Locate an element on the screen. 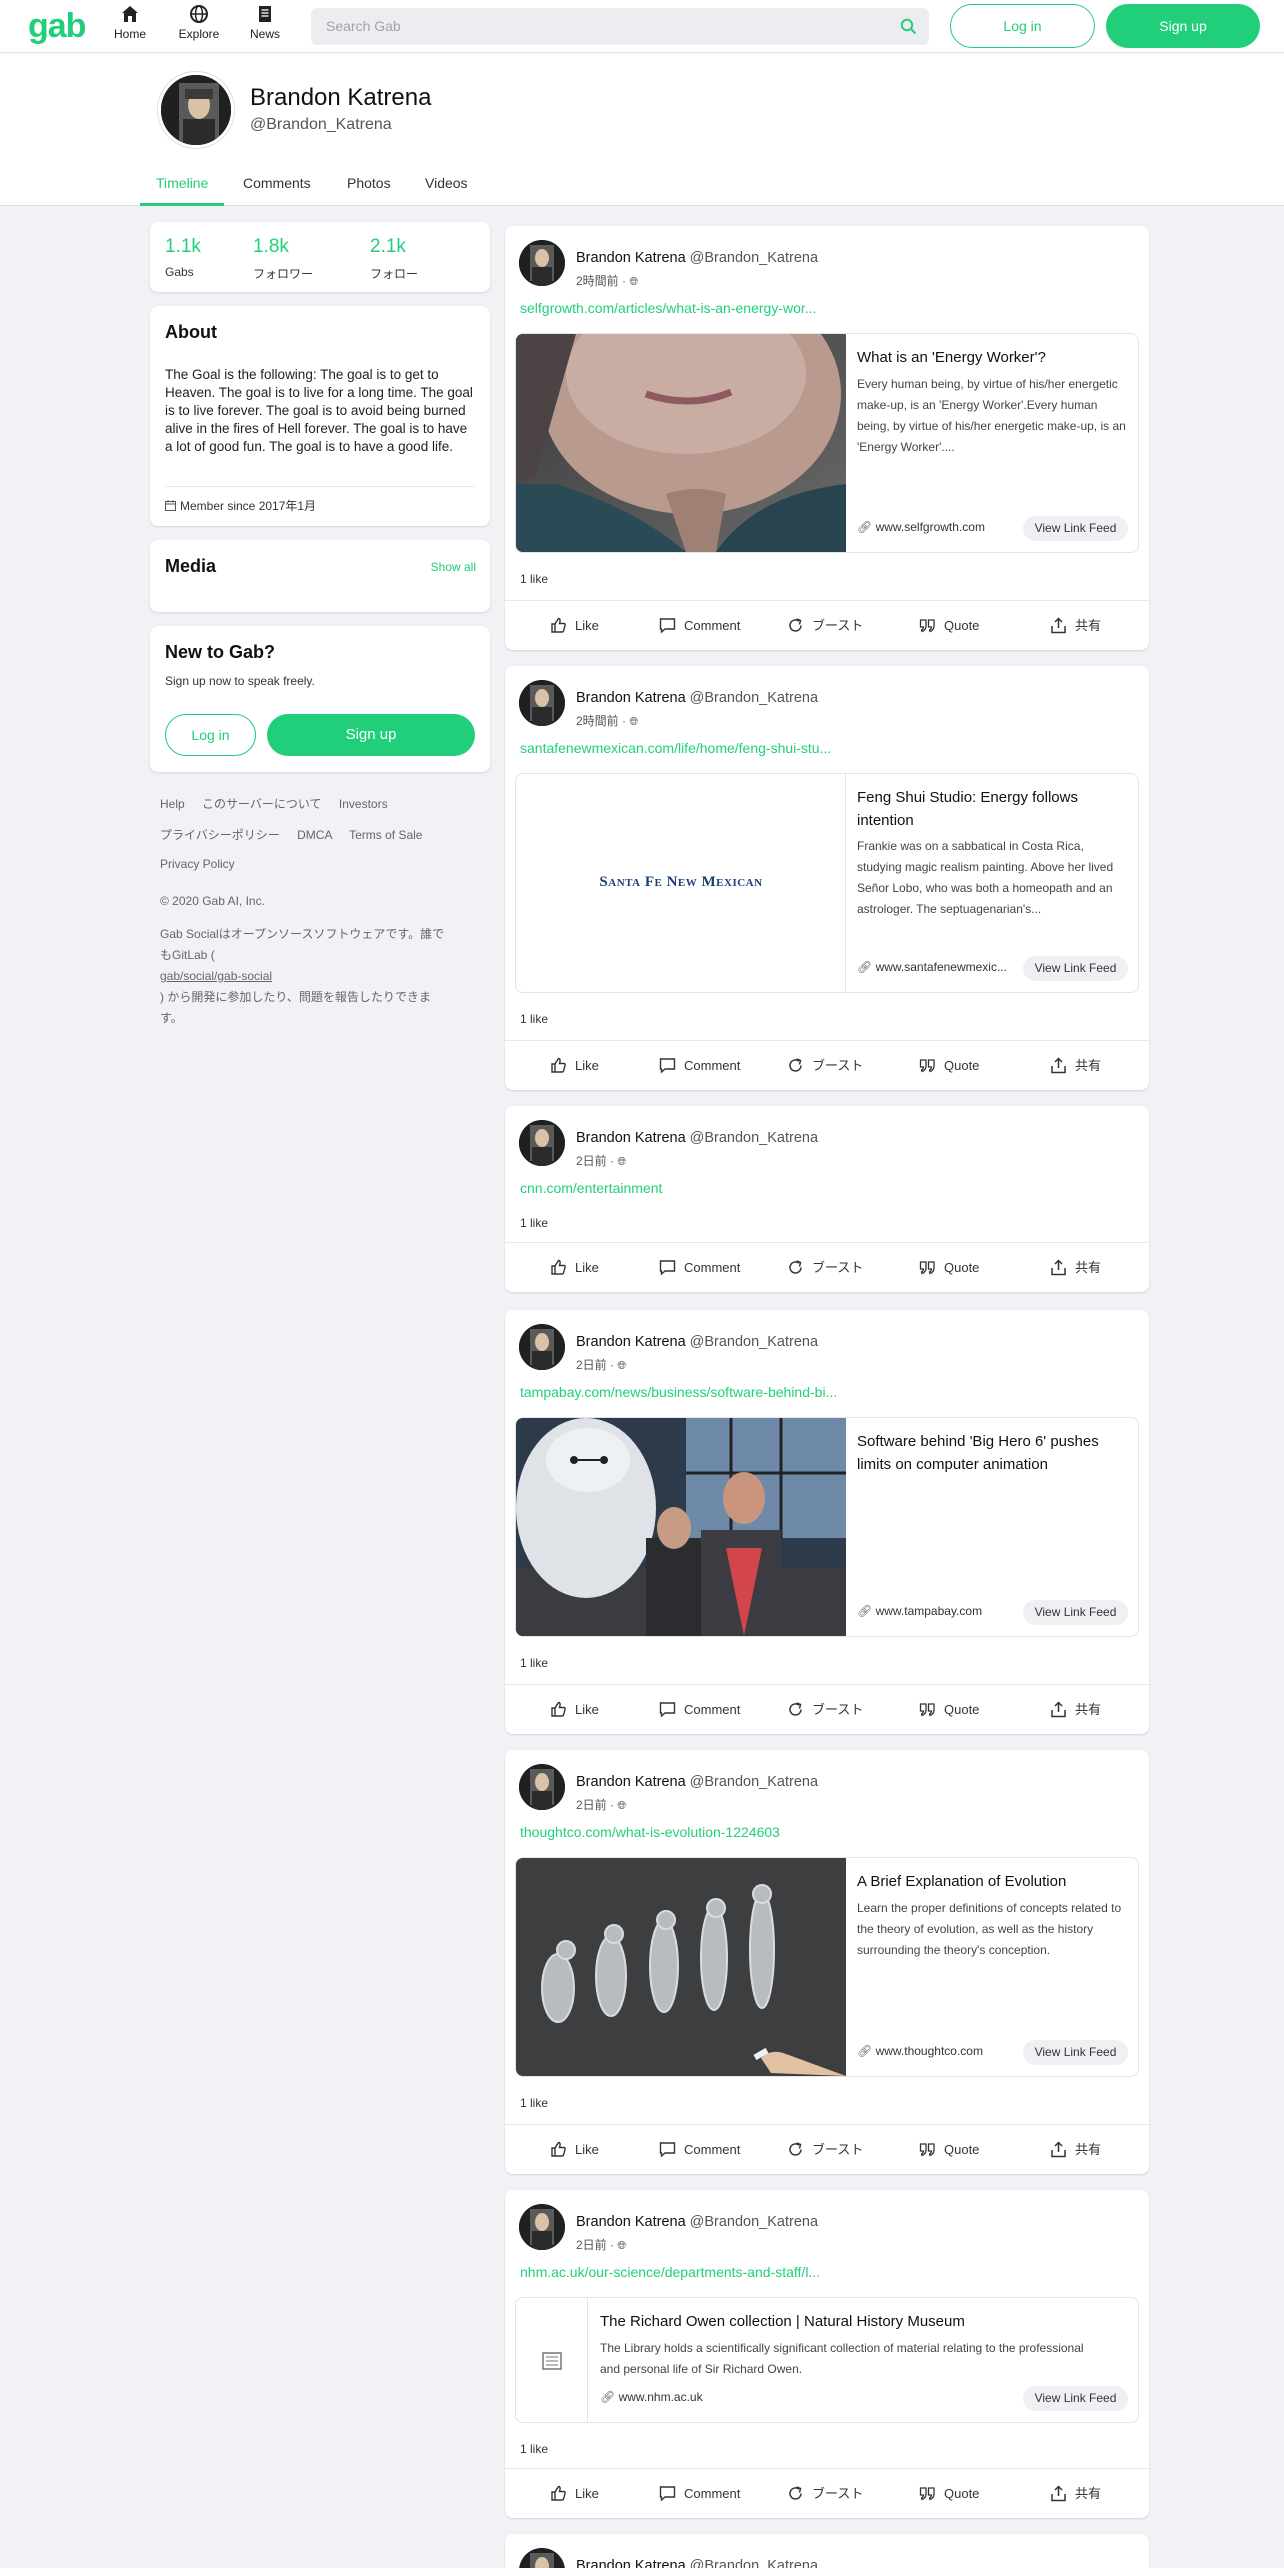 The width and height of the screenshot is (1284, 2568). search-icon is located at coordinates (908, 26).